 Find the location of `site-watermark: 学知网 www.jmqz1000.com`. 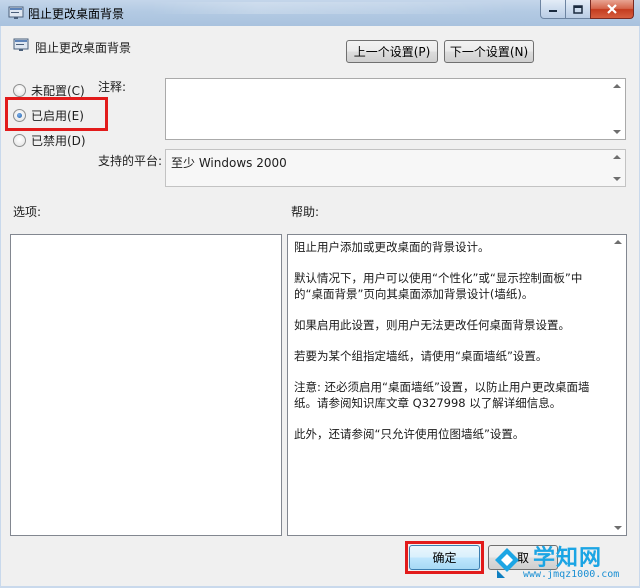

site-watermark: 学知网 www.jmqz1000.com is located at coordinates (564, 563).